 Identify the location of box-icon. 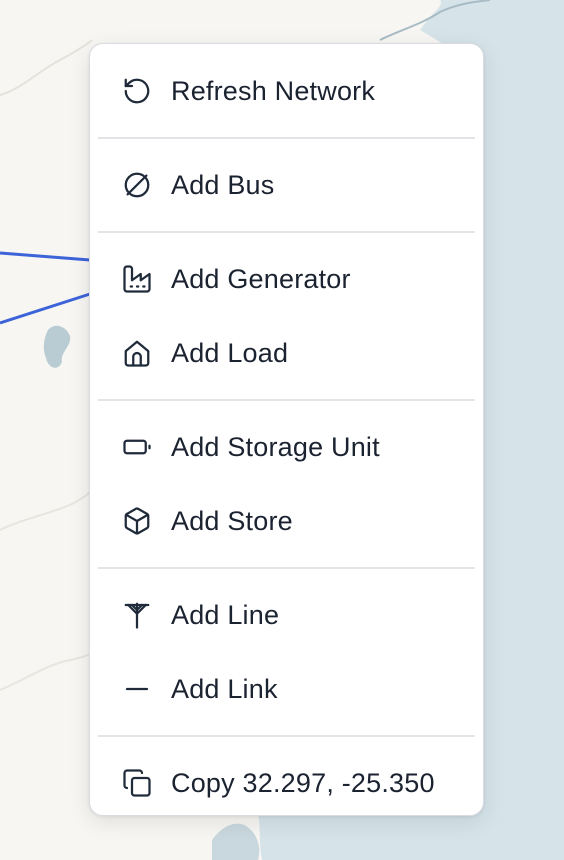
(137, 521).